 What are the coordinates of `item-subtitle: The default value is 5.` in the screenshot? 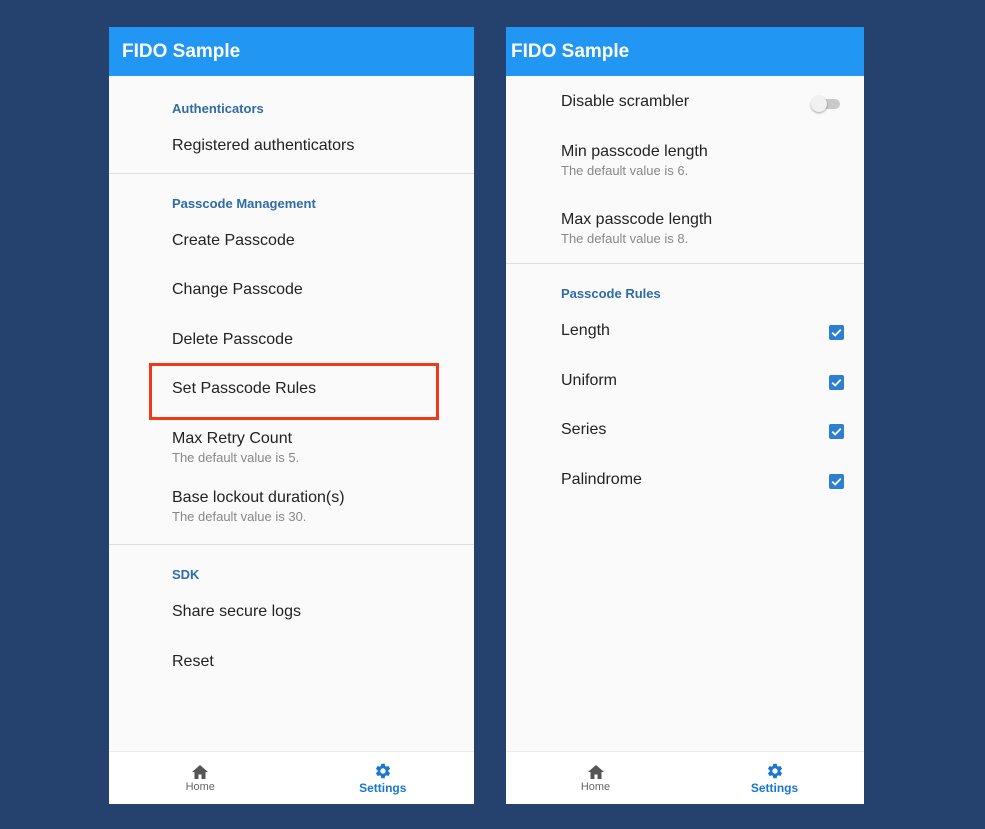 It's located at (236, 457).